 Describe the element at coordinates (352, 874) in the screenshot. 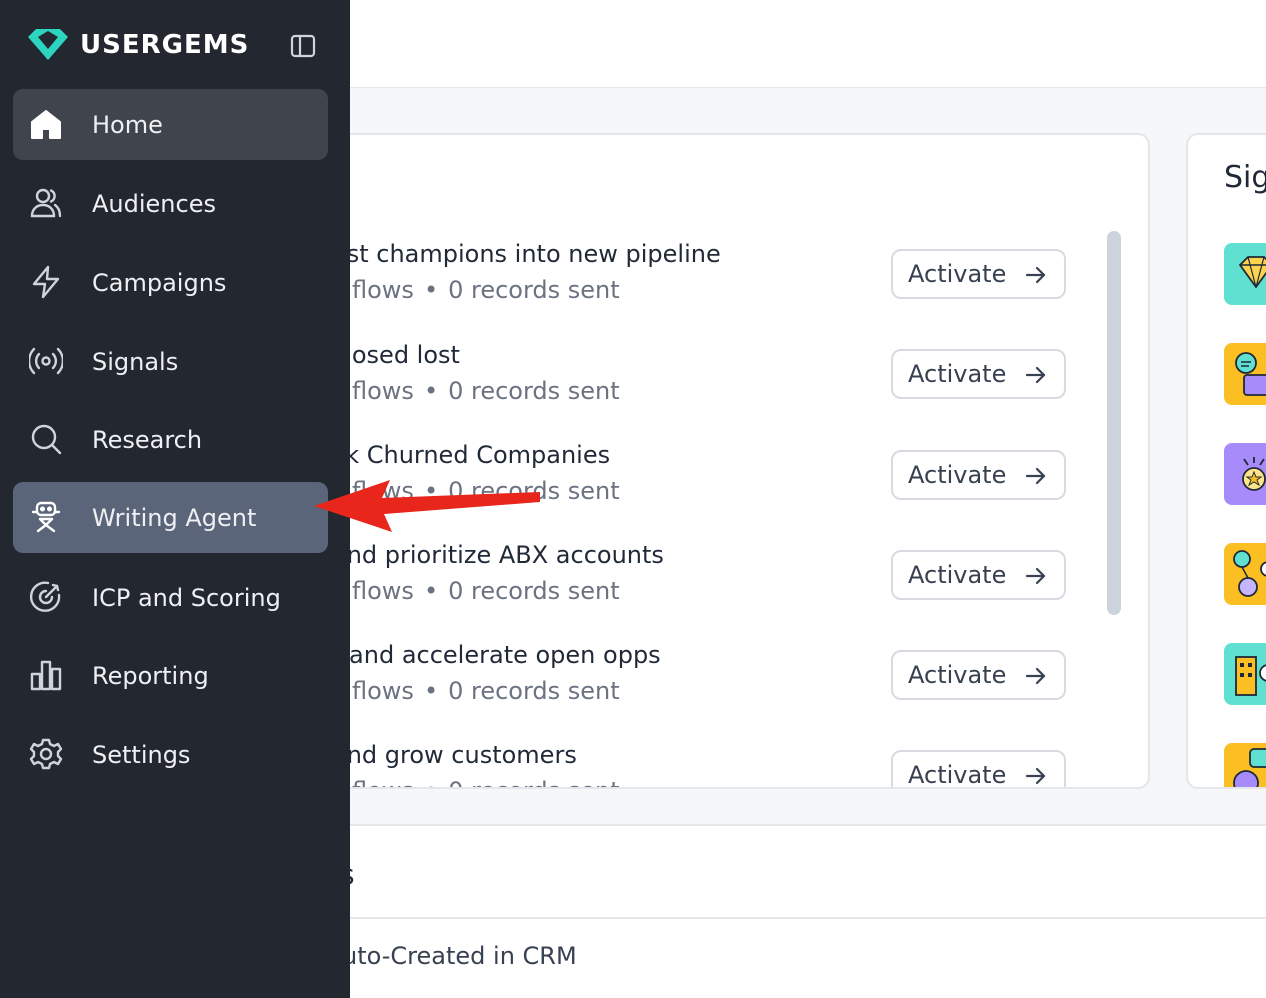

I see `section-heading: s` at that location.